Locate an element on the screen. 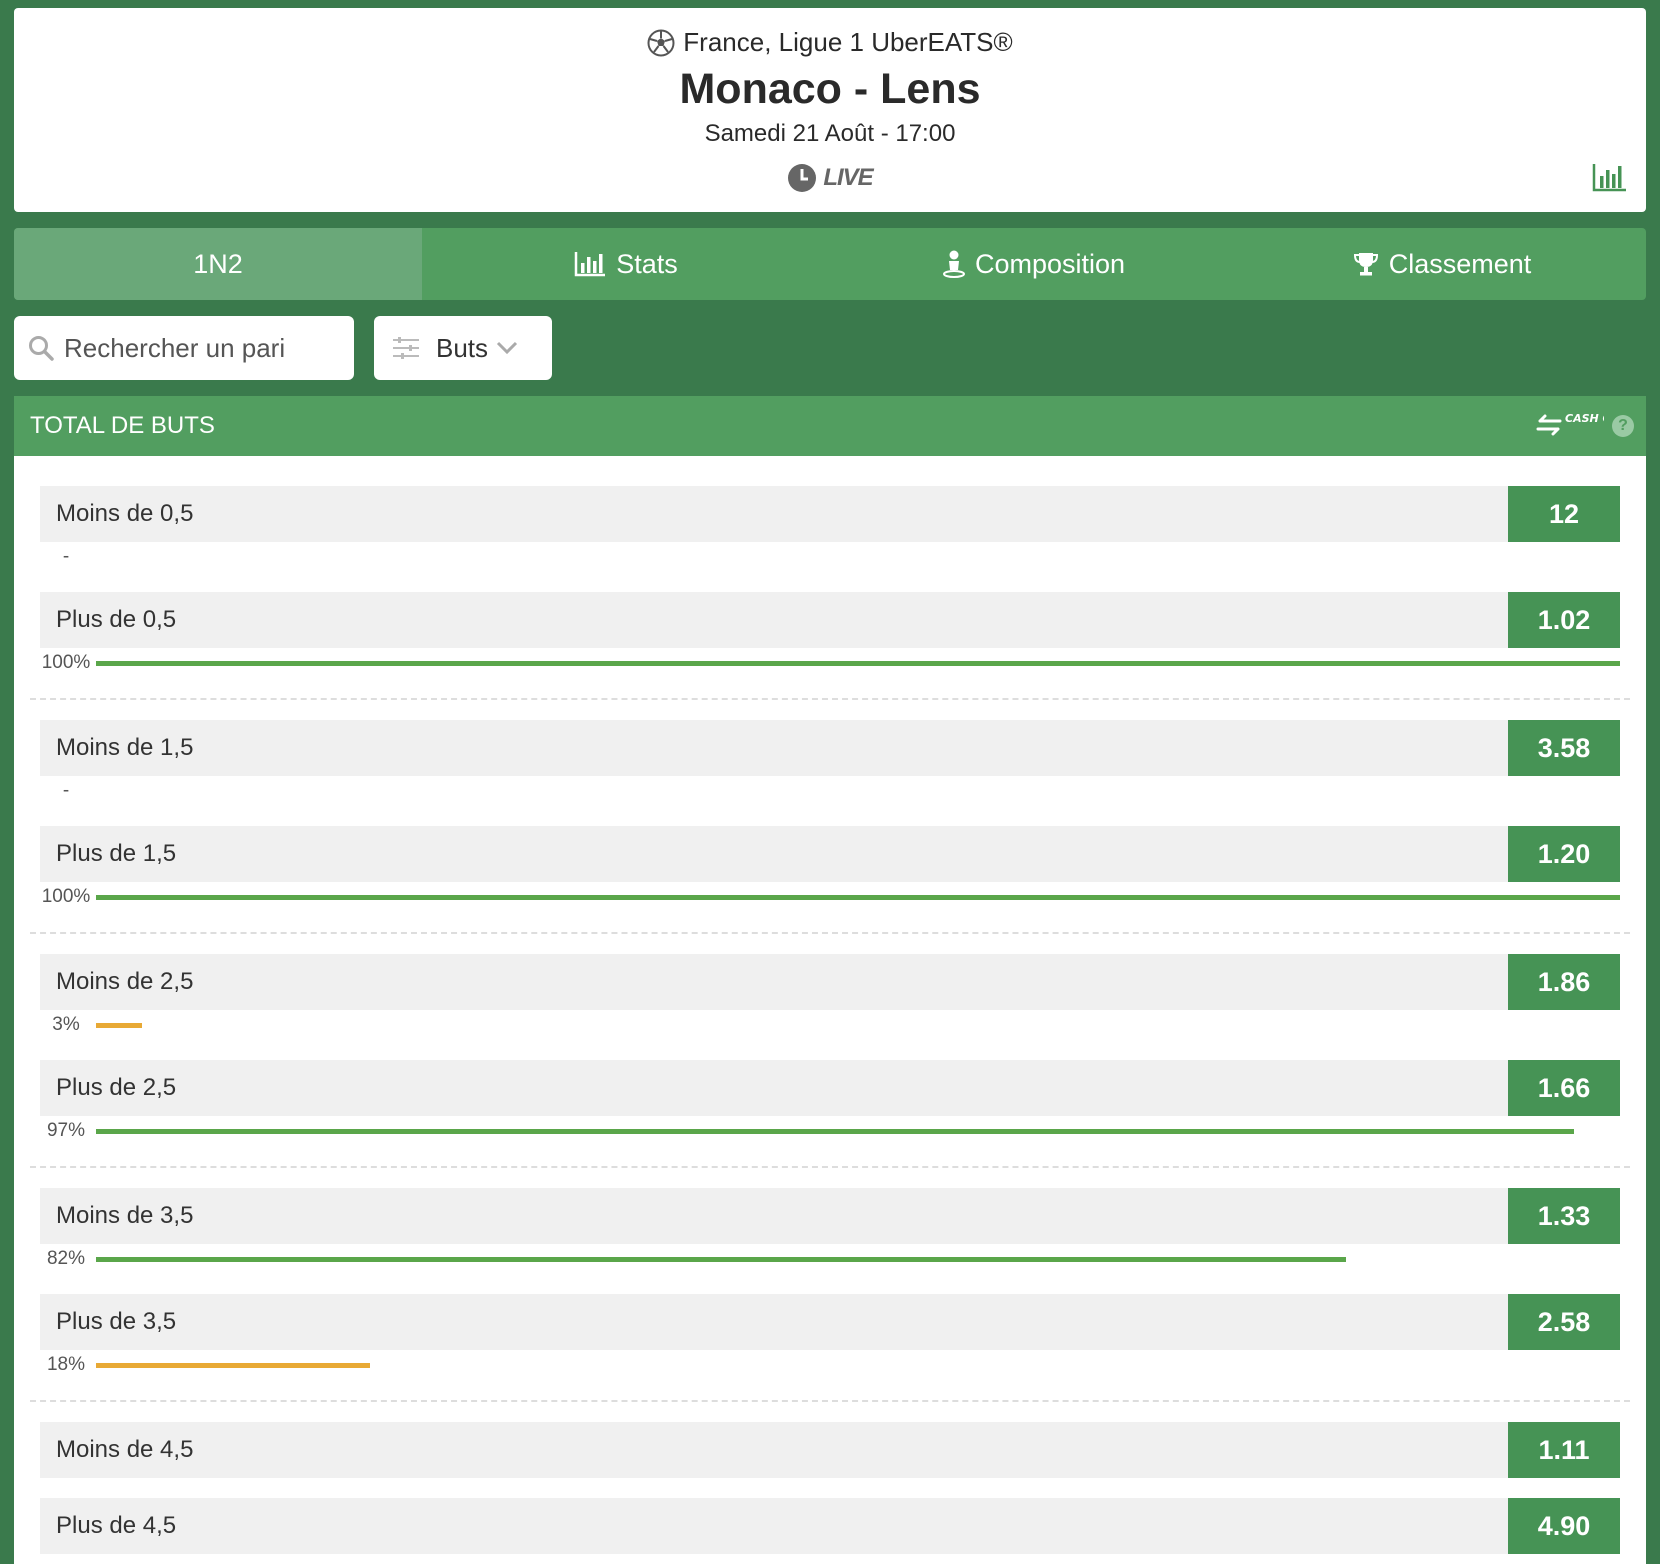  odd-button: 1.20 is located at coordinates (1564, 854).